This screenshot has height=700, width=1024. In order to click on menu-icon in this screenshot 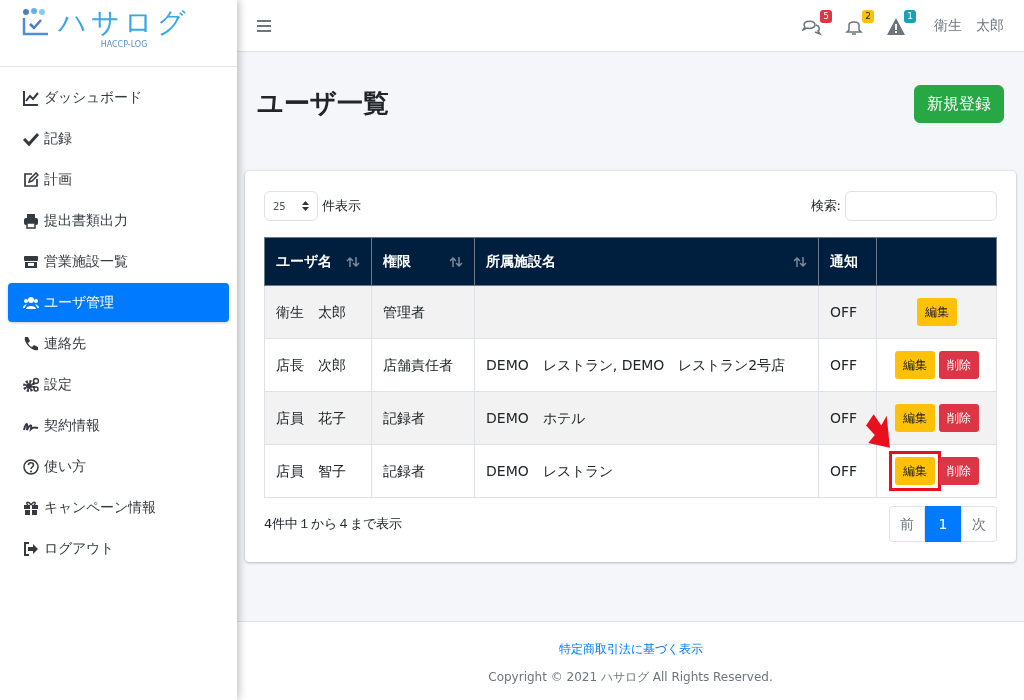, I will do `click(264, 25)`.